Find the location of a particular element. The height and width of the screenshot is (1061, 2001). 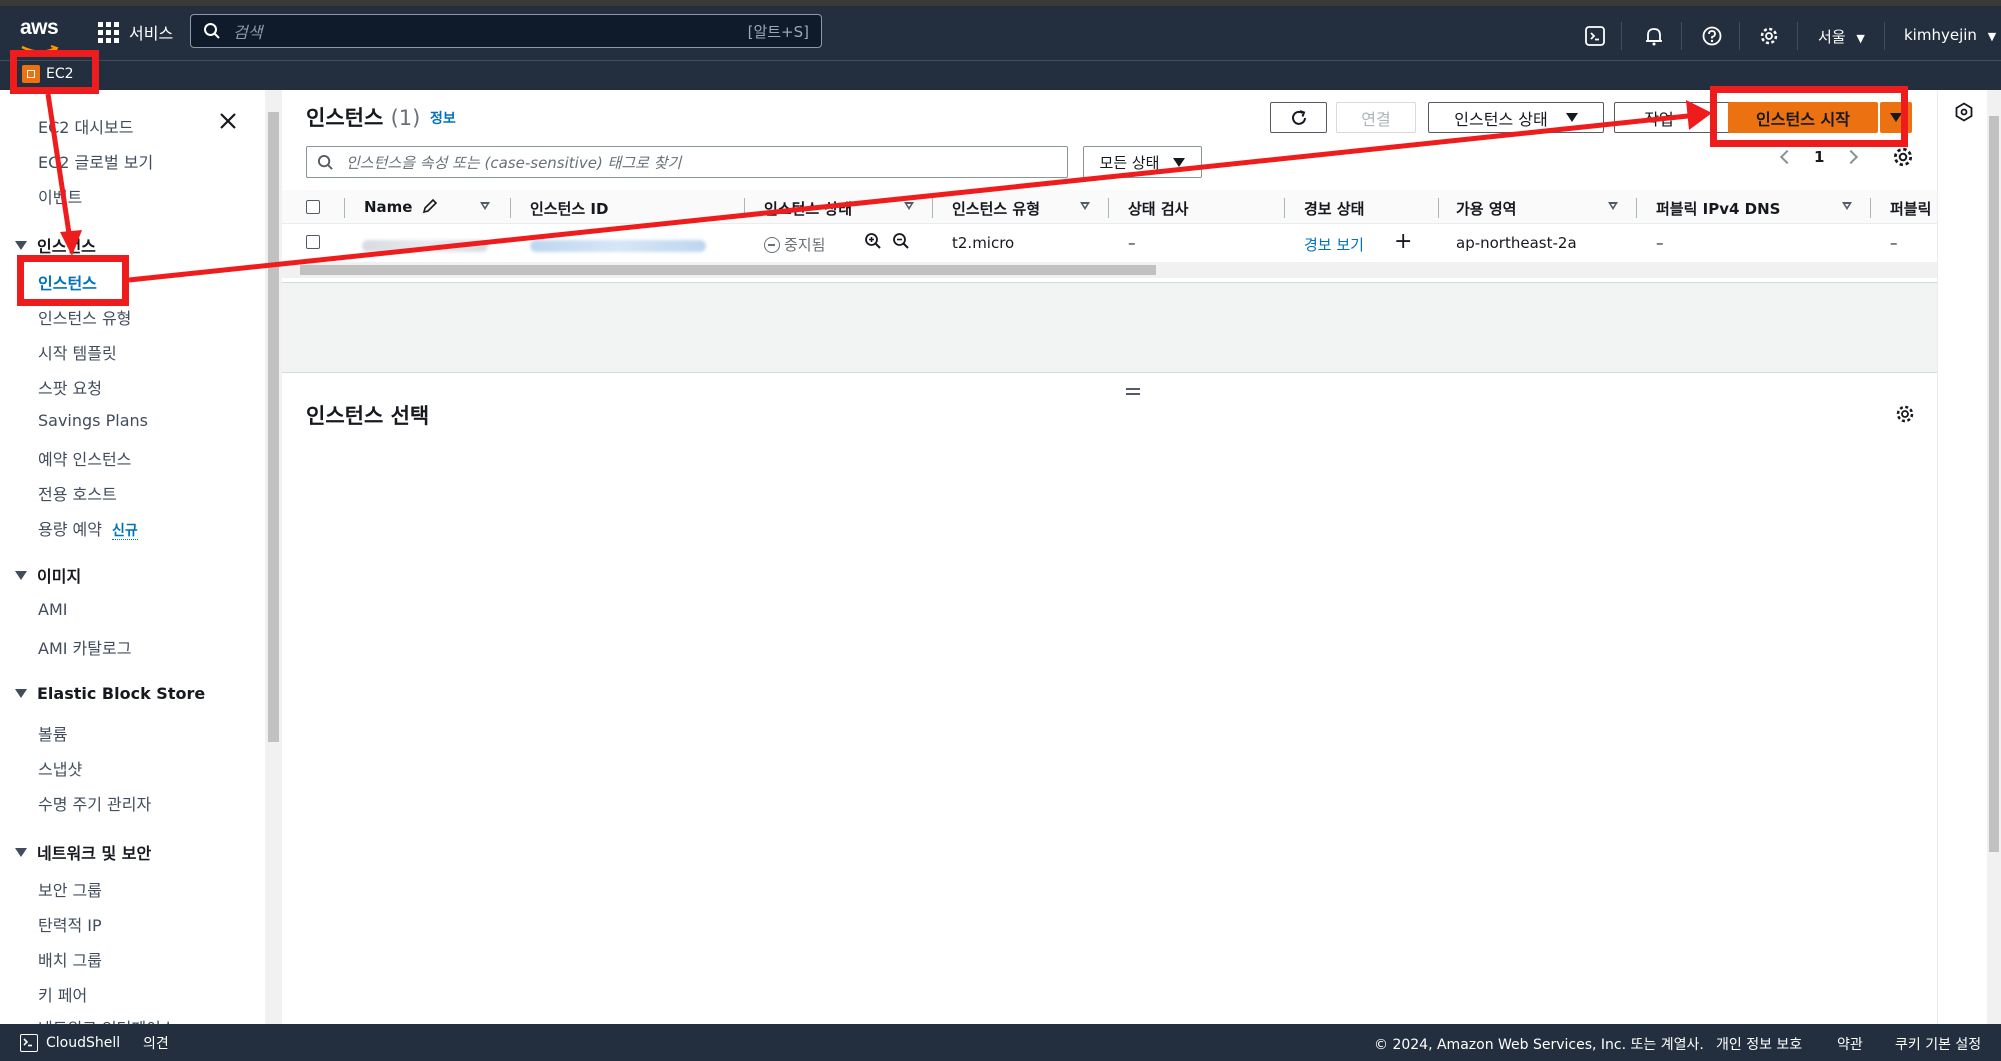

actions-label: 작업 is located at coordinates (1659, 119).